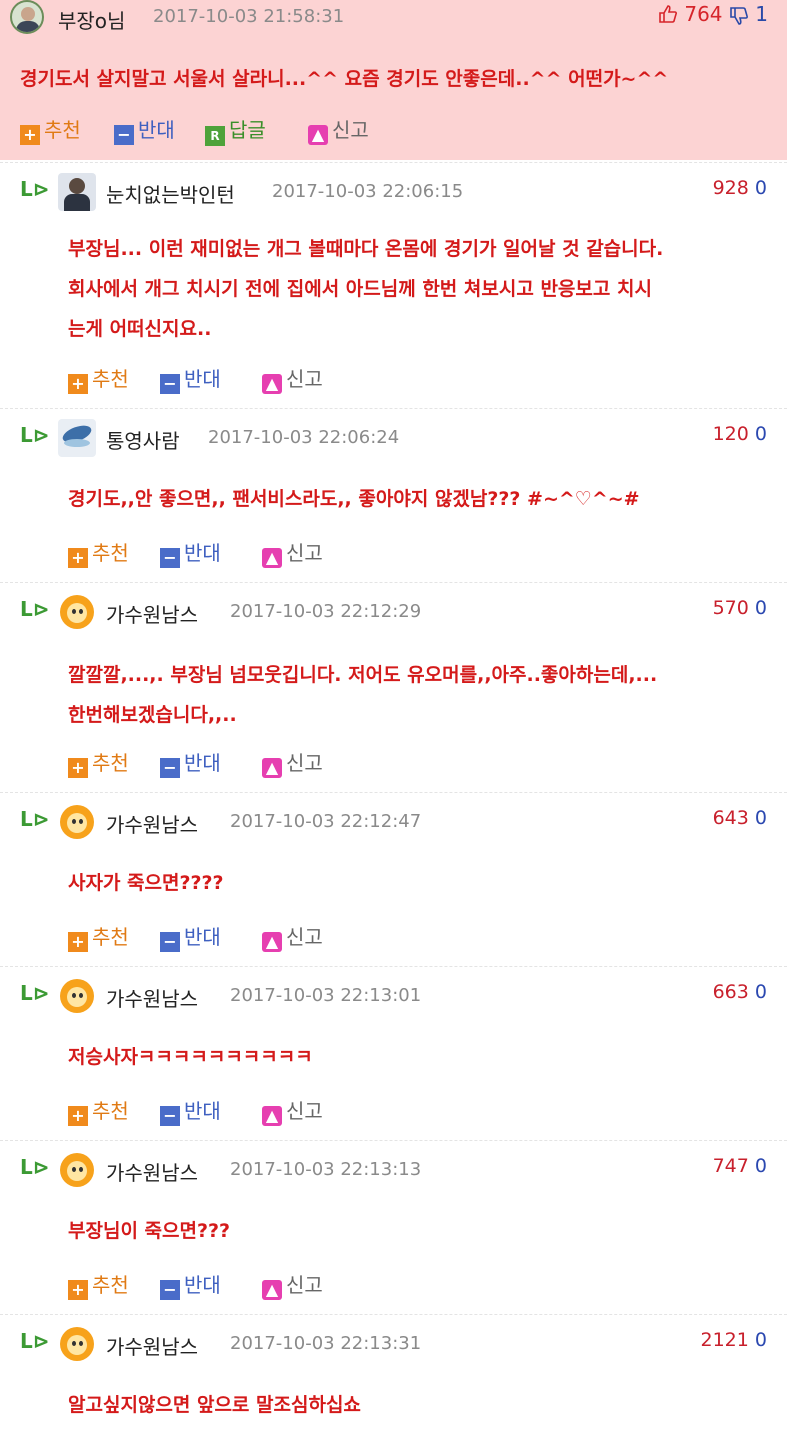  What do you see at coordinates (304, 437) in the screenshot?
I see `comment-date: 2017-10-03 22:06:24` at bounding box center [304, 437].